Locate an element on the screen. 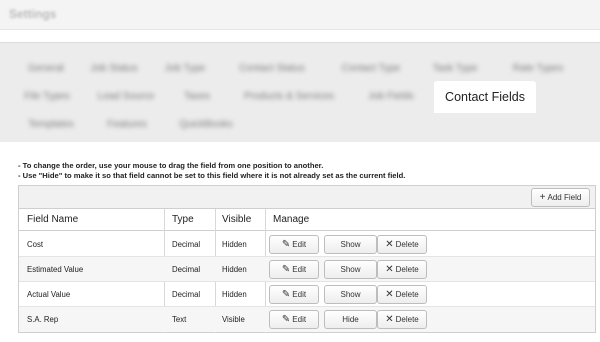  tab-lead-source: Lead Source is located at coordinates (126, 97).